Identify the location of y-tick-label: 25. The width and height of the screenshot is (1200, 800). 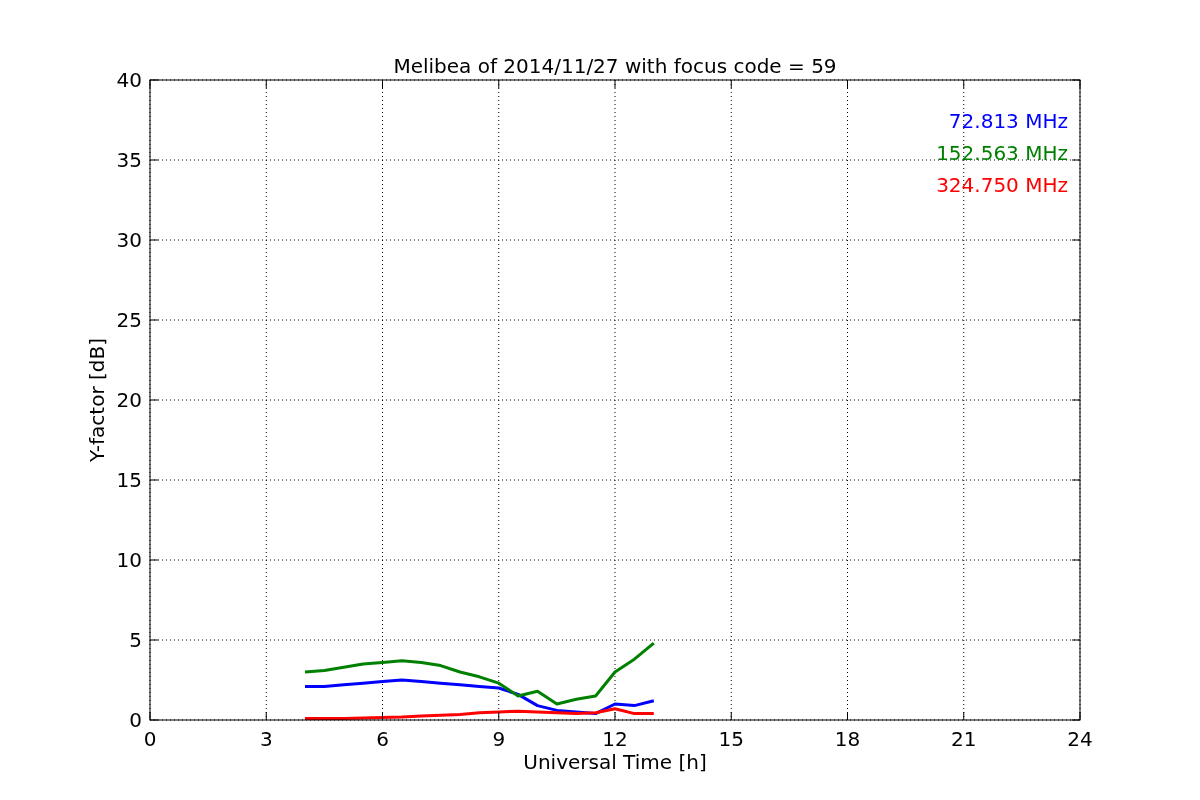
(129, 320).